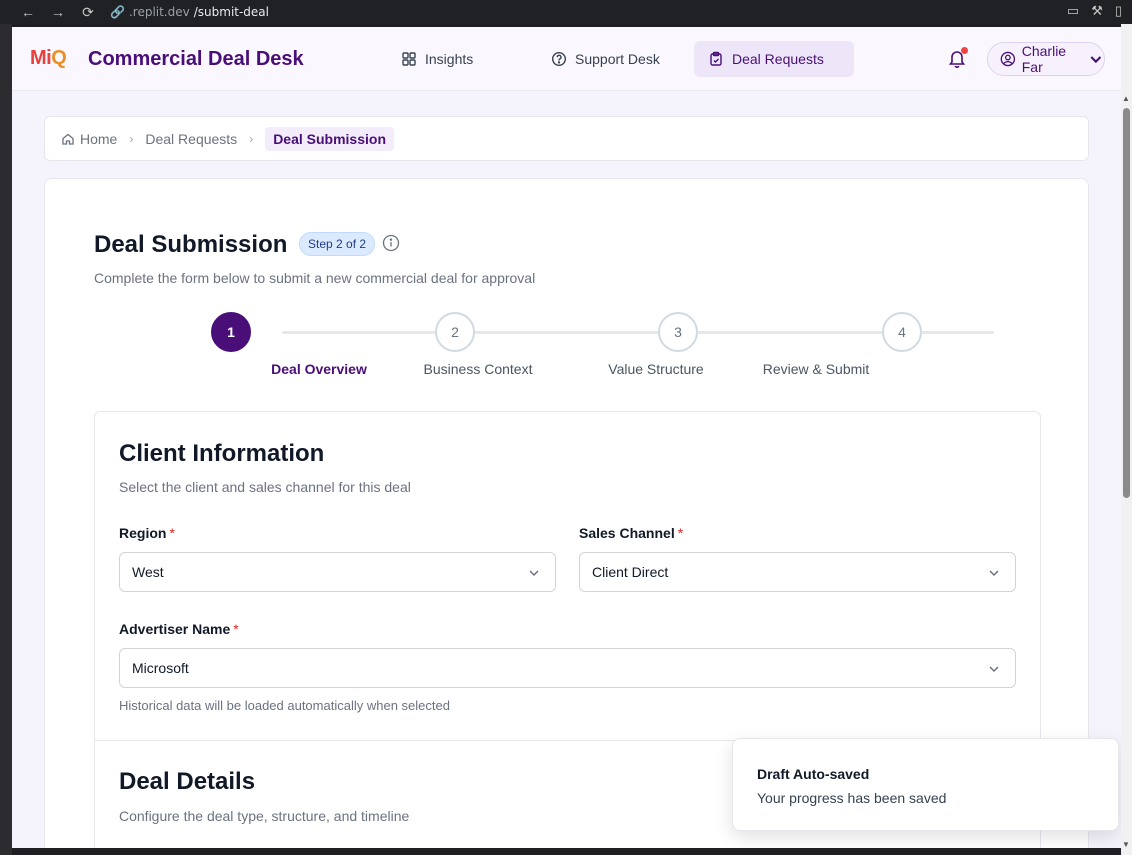 The height and width of the screenshot is (855, 1132). What do you see at coordinates (1126, 303) in the screenshot?
I see `scrollbar-thumb` at bounding box center [1126, 303].